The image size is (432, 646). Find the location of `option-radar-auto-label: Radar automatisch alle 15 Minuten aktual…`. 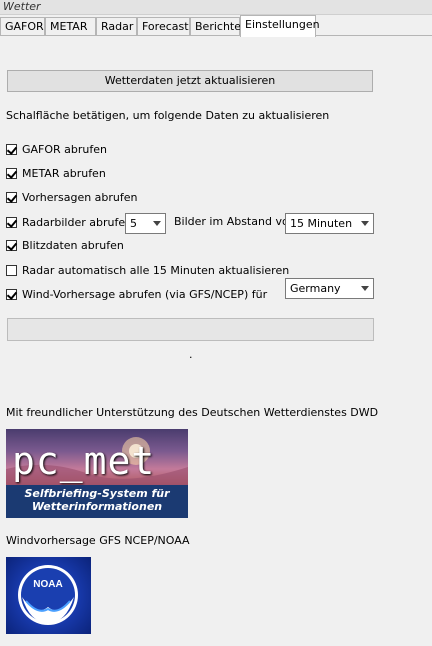

option-radar-auto-label: Radar automatisch alle 15 Minuten aktual… is located at coordinates (156, 270).